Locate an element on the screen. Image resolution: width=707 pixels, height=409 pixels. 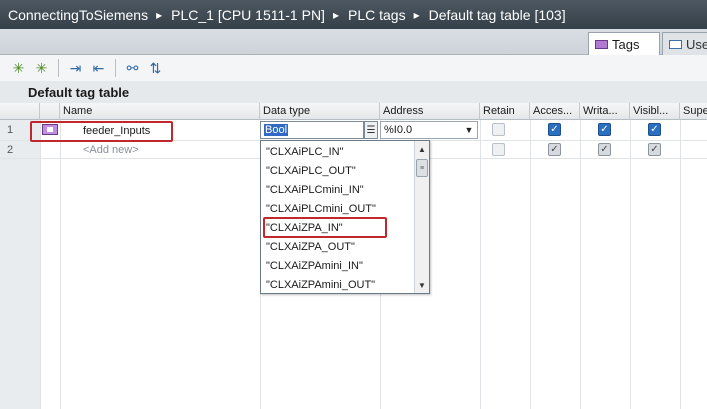
dropdown-option: "CLXAiZPA_OUT" is located at coordinates (341, 246).